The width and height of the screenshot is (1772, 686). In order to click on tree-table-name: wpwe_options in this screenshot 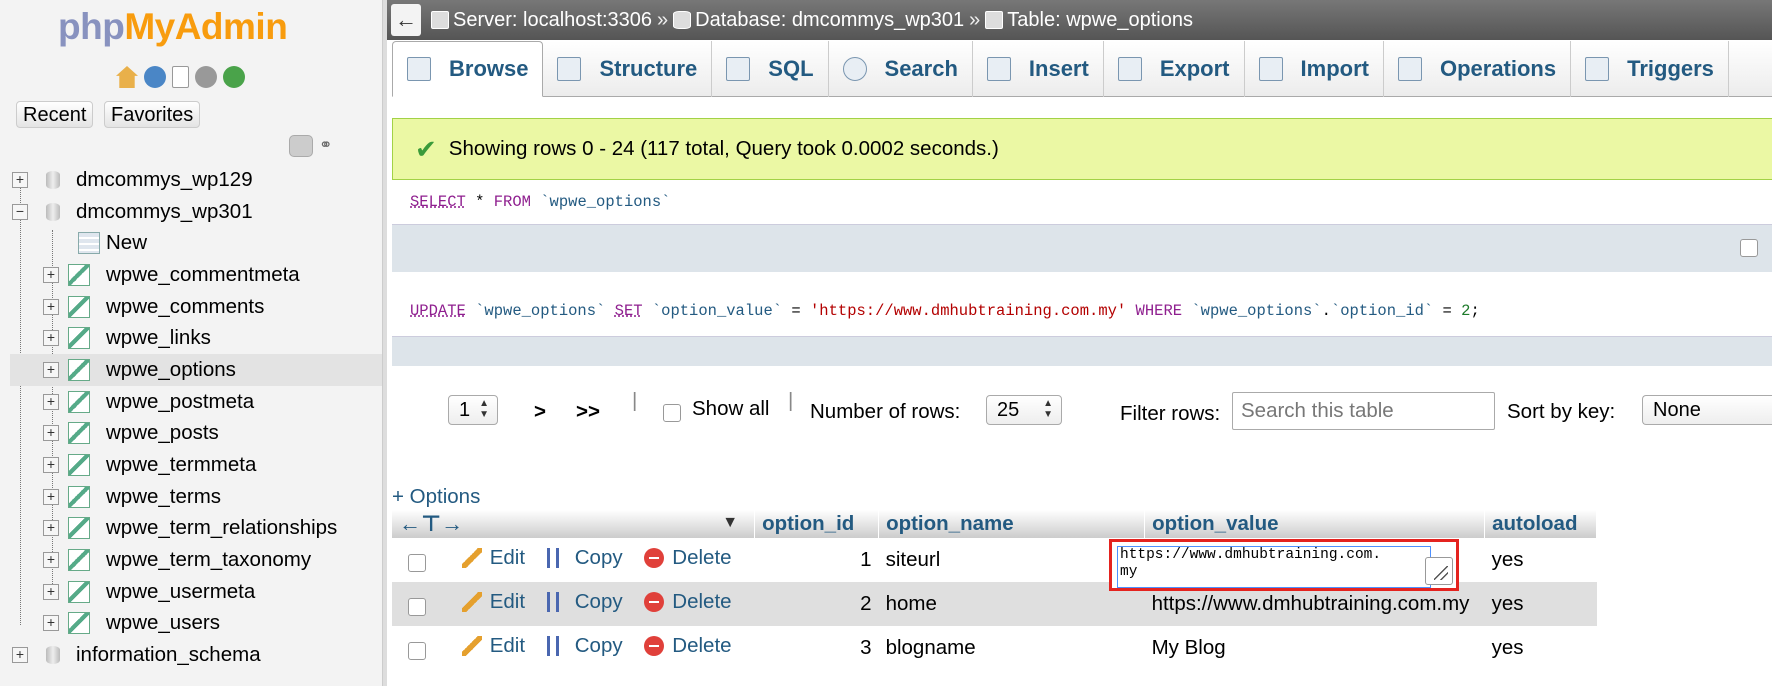, I will do `click(171, 370)`.